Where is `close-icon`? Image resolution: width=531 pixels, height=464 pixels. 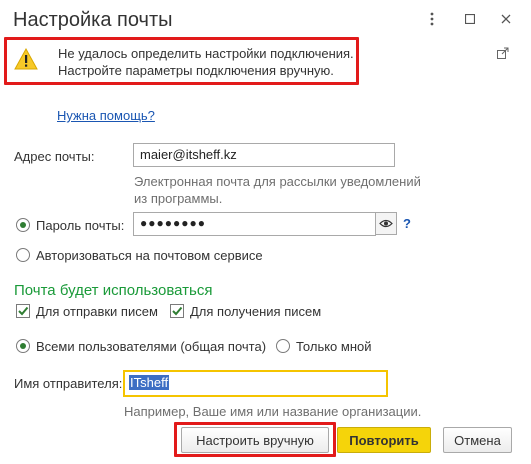
close-icon is located at coordinates (506, 19).